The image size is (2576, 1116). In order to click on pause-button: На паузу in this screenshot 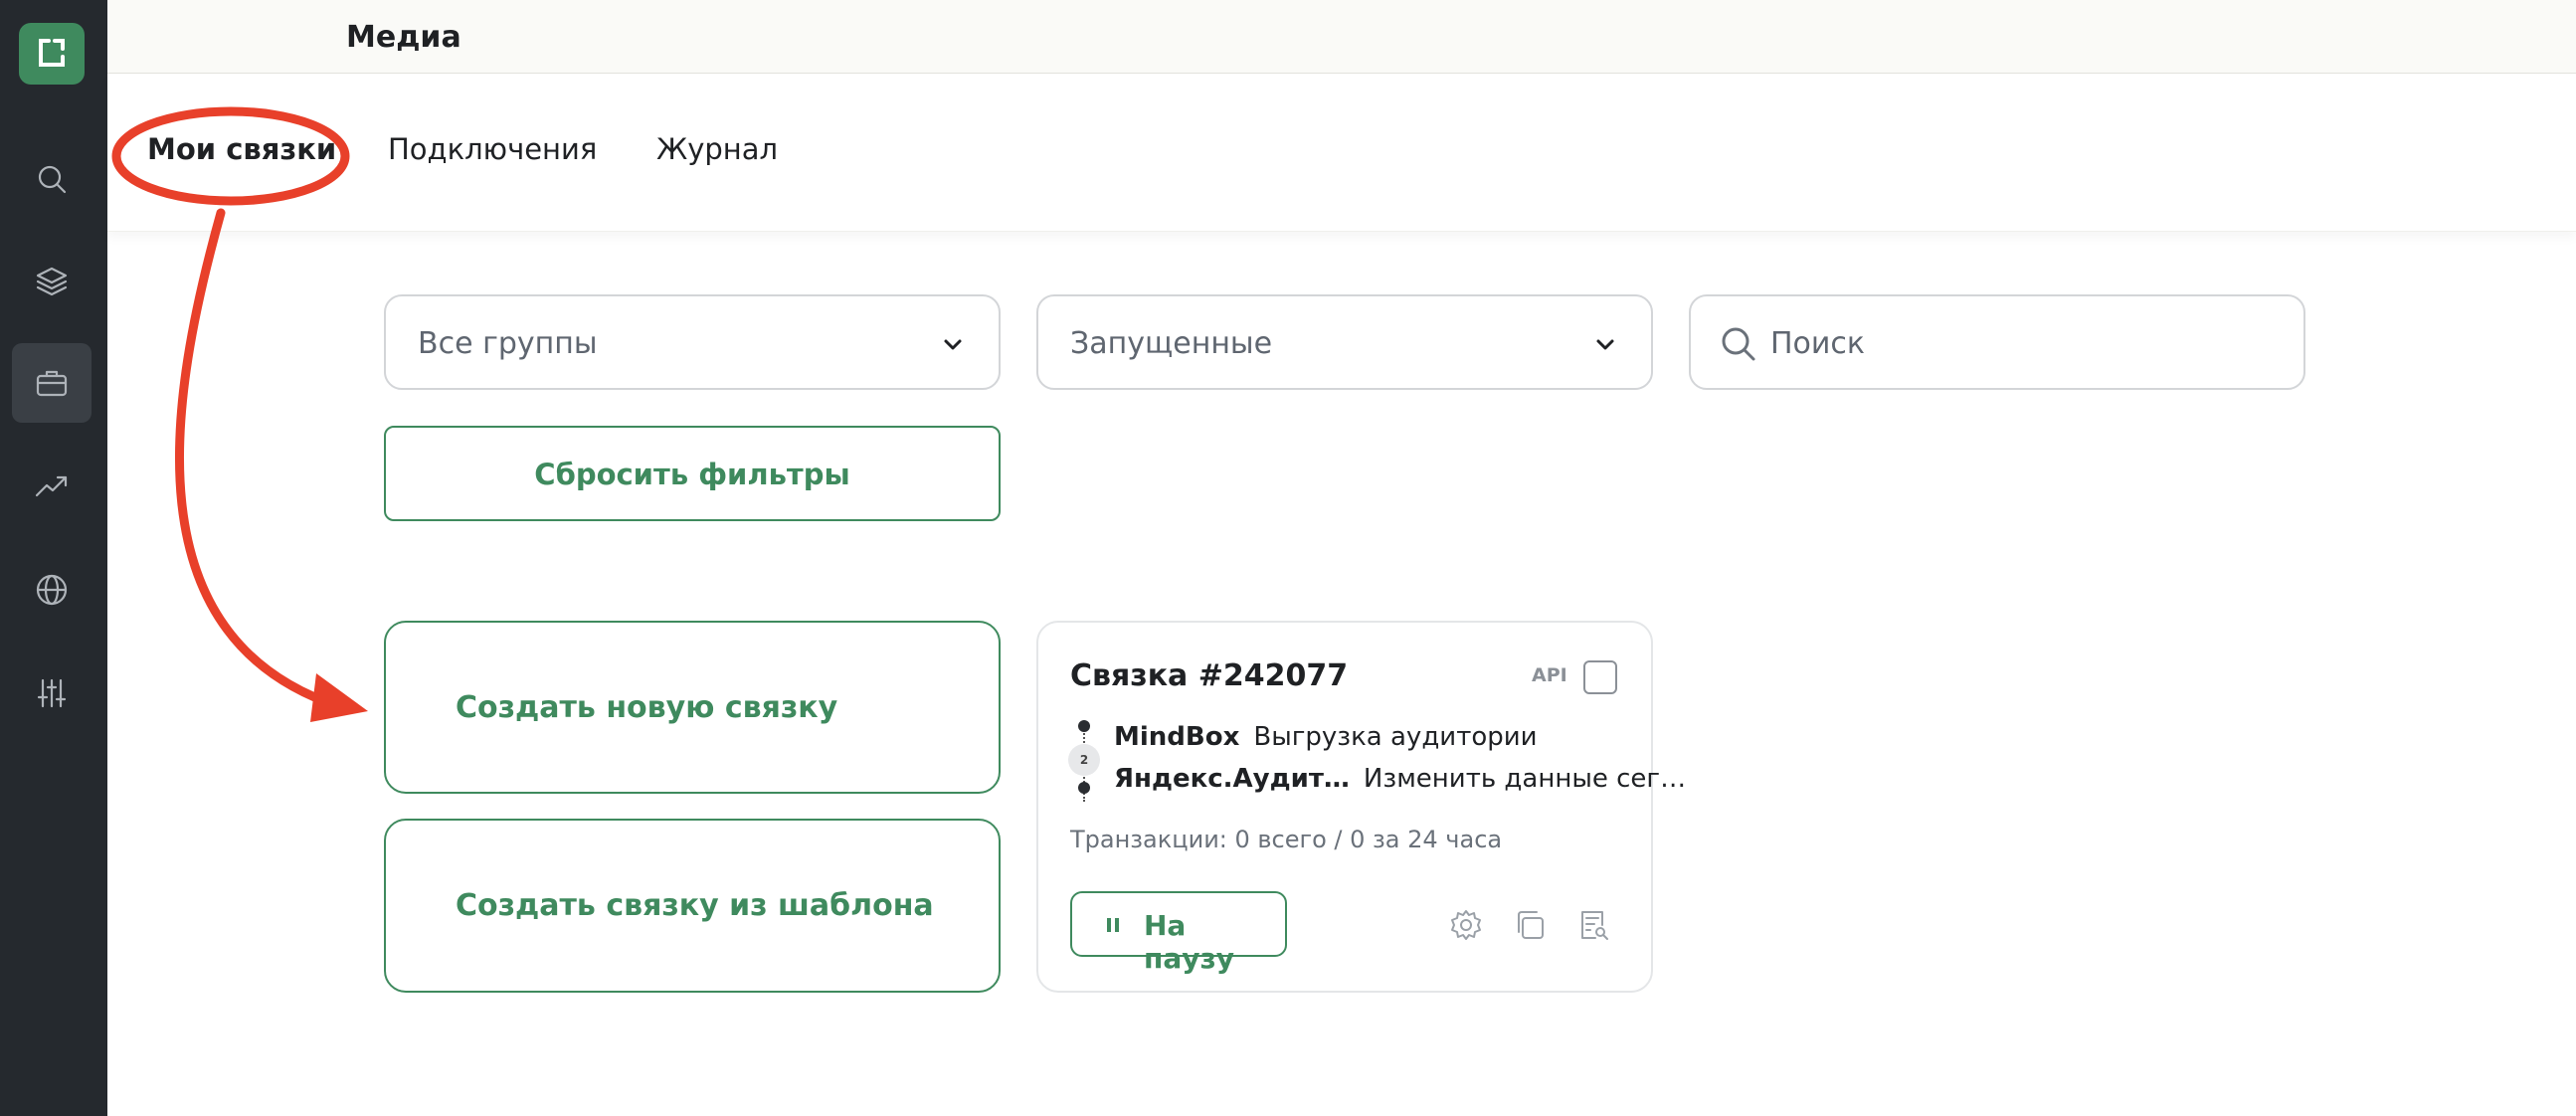, I will do `click(1178, 933)`.